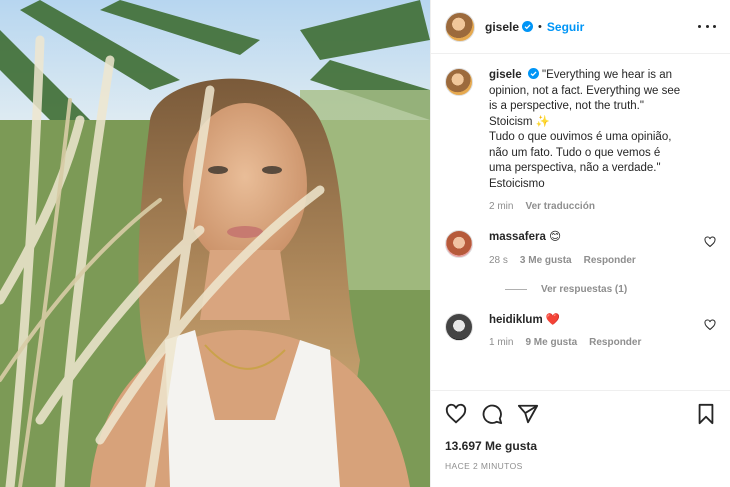 The image size is (730, 487). What do you see at coordinates (575, 168) in the screenshot?
I see `caption-text-line: uma perspectiva, não a verdade."` at bounding box center [575, 168].